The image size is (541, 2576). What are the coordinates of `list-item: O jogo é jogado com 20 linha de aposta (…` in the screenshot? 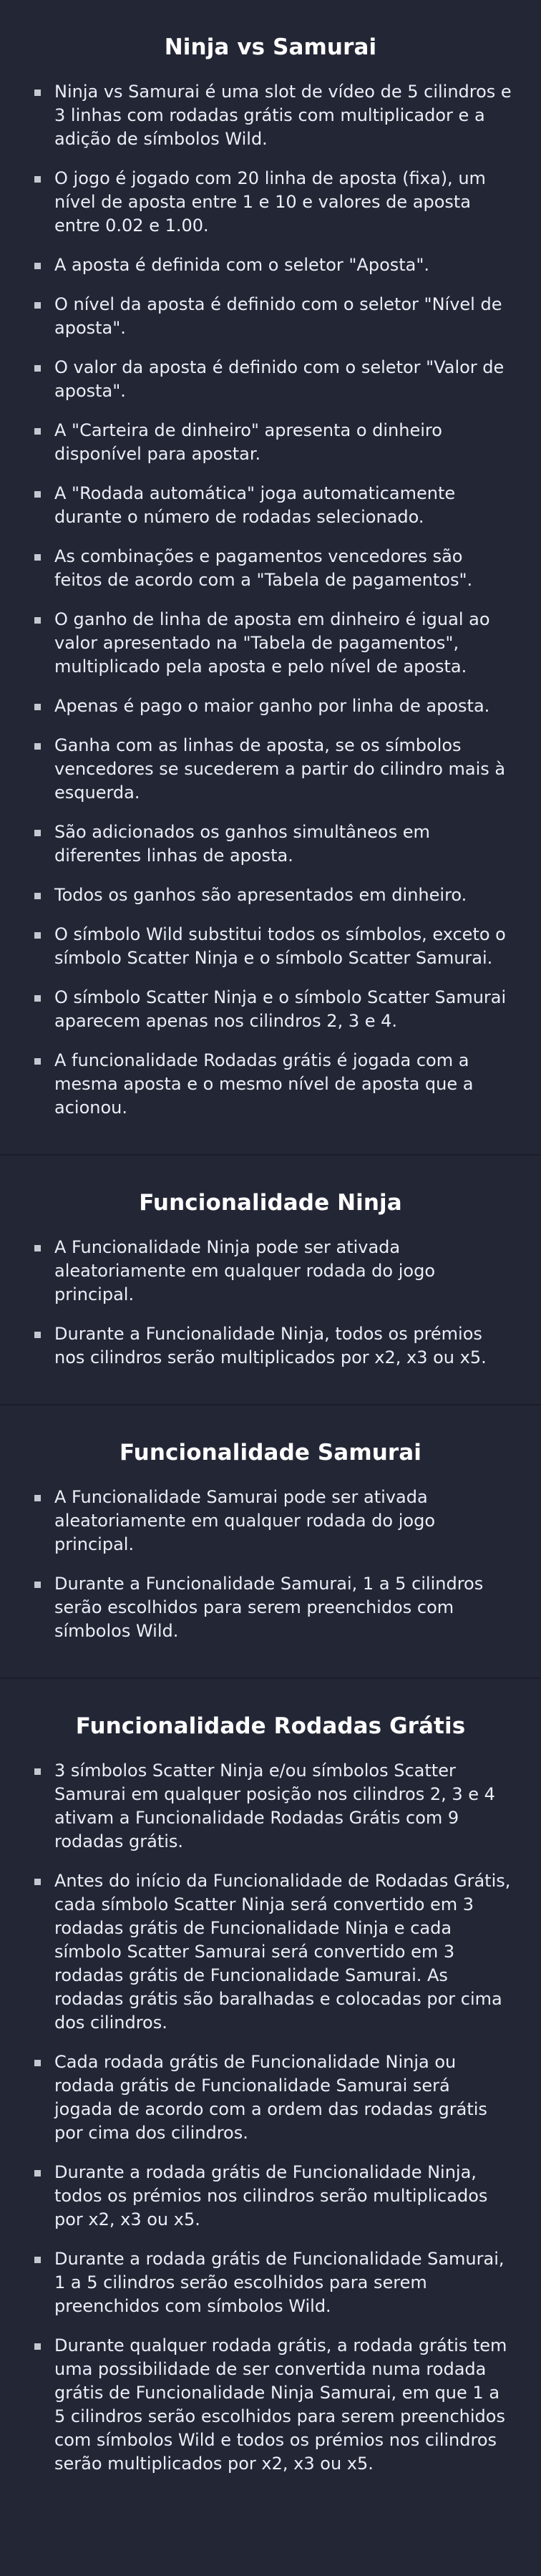 It's located at (270, 203).